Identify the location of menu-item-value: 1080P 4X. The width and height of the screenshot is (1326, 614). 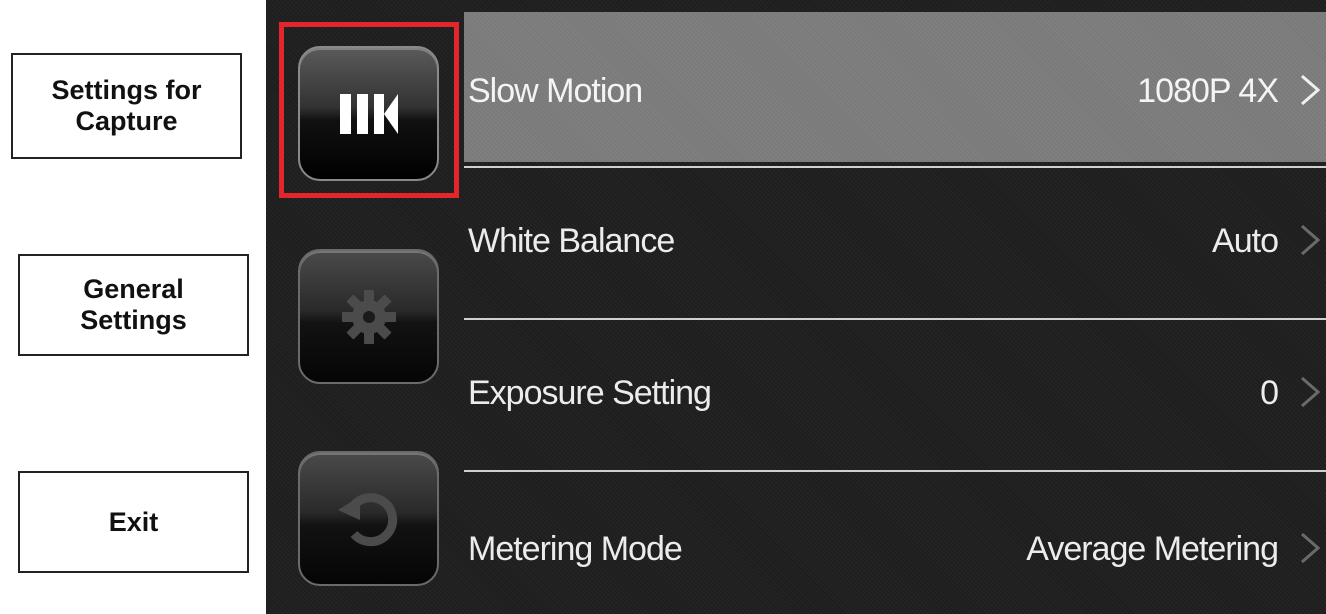
(1208, 91).